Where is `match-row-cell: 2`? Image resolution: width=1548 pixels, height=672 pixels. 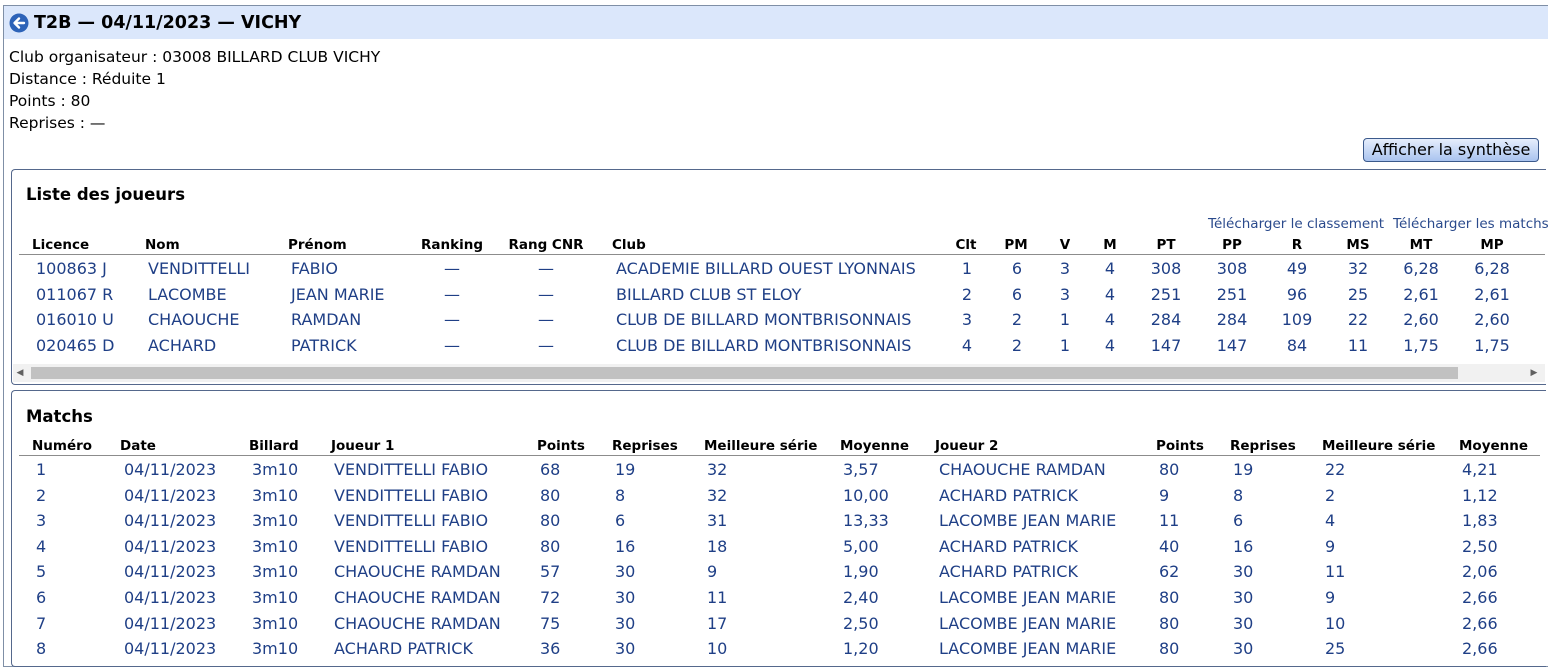 match-row-cell: 2 is located at coordinates (41, 495).